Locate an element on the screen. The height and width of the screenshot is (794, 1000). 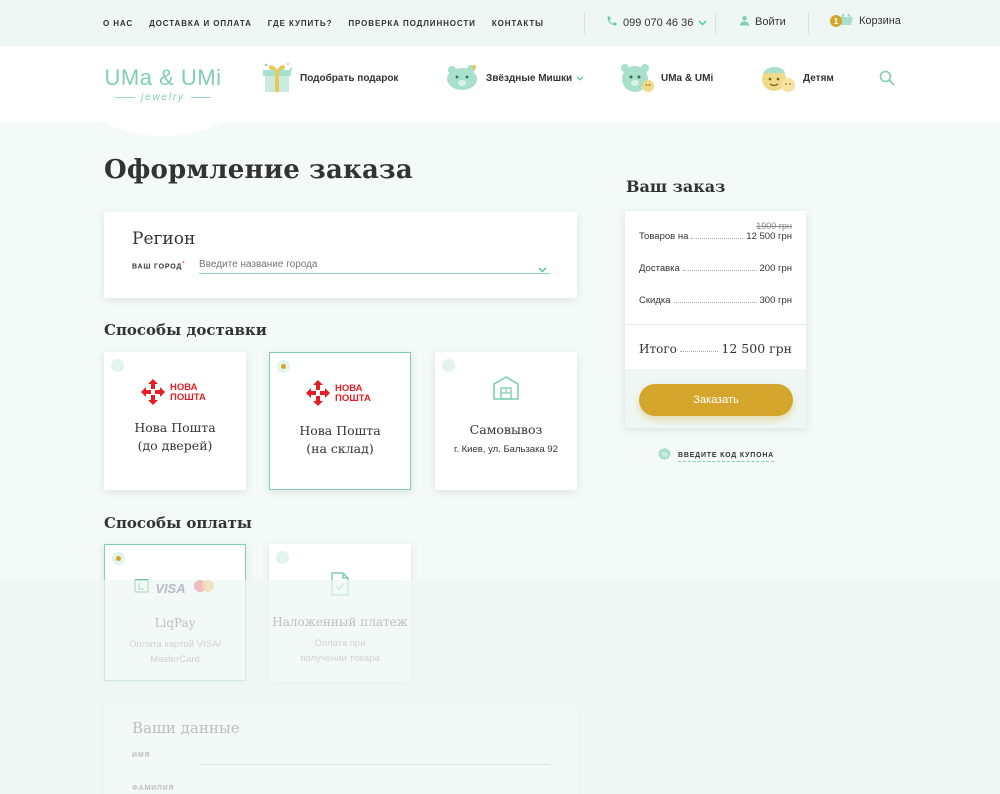
visa-logo: VISA is located at coordinates (170, 588).